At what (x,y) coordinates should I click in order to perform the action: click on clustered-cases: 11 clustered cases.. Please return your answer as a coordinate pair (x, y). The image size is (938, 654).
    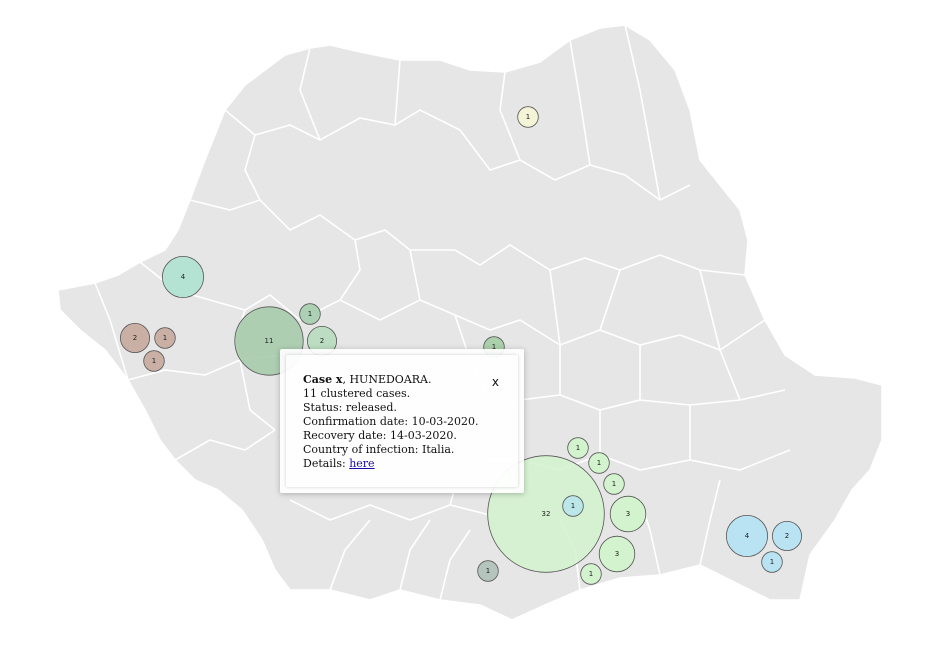
    Looking at the image, I should click on (357, 393).